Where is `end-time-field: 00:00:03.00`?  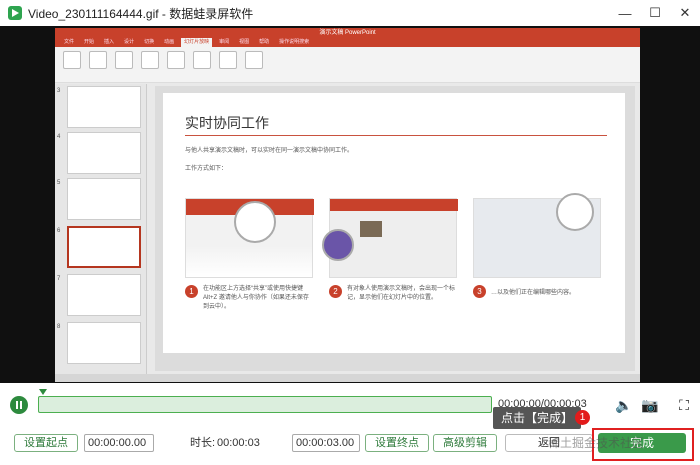
end-time-field: 00:00:03.00 is located at coordinates (326, 443).